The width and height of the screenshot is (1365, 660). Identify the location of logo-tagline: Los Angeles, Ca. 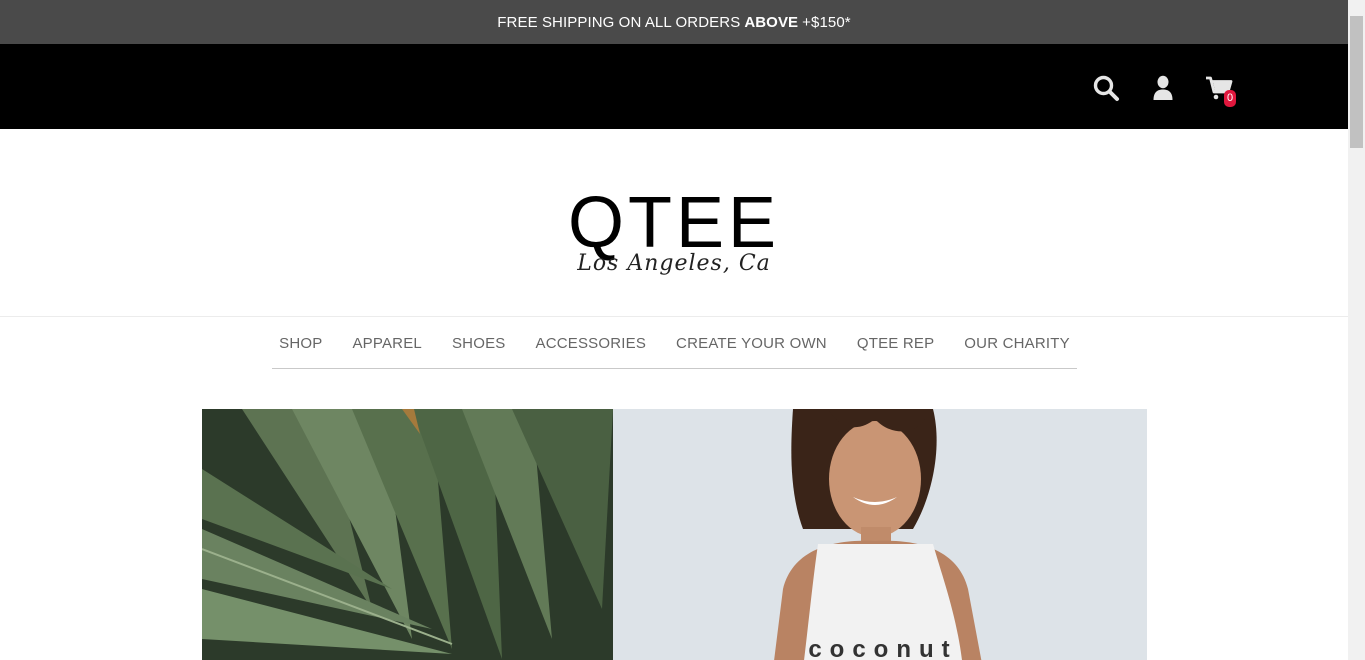
(674, 263).